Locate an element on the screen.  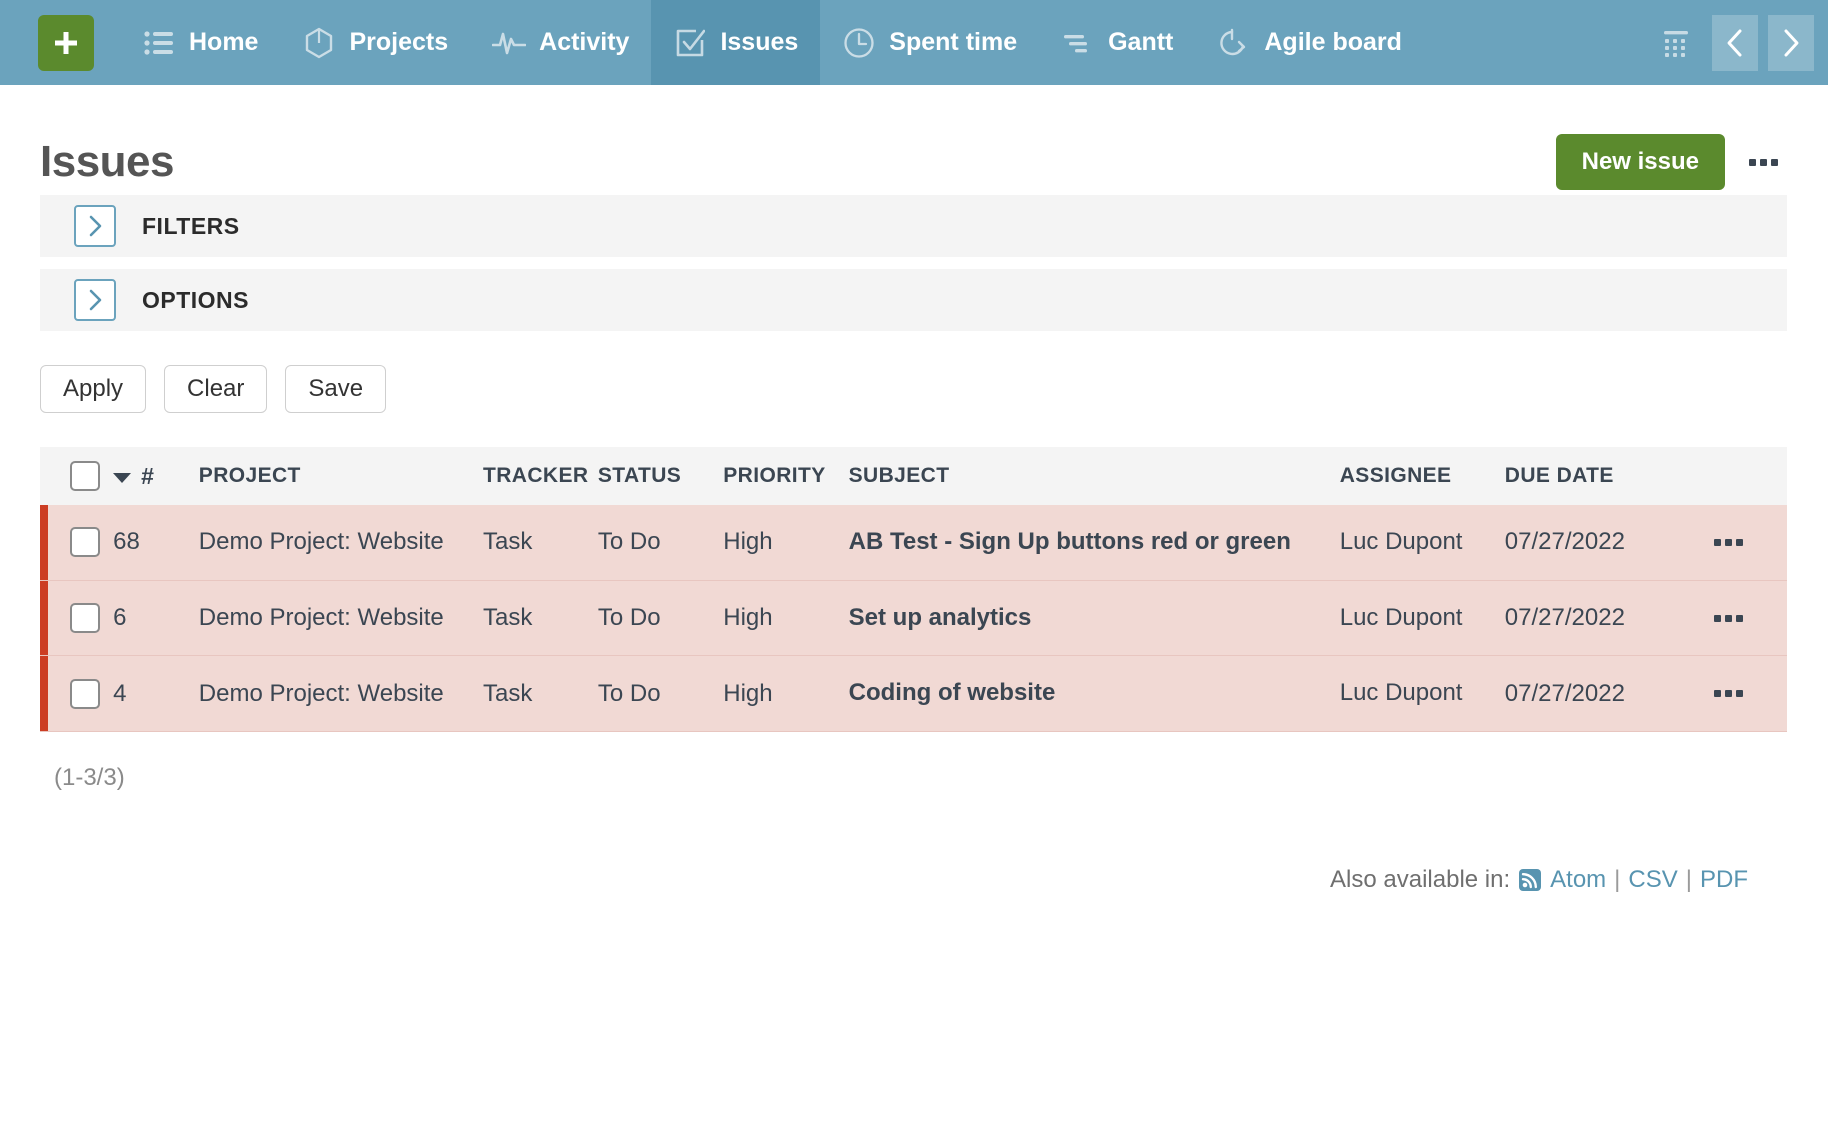
pulse-icon is located at coordinates (509, 43).